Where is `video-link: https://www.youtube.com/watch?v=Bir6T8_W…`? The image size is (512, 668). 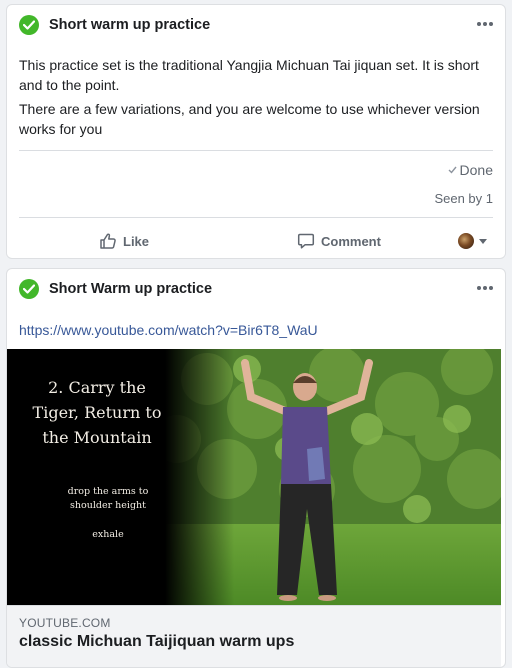
video-link: https://www.youtube.com/watch?v=Bir6T8_W… is located at coordinates (168, 330).